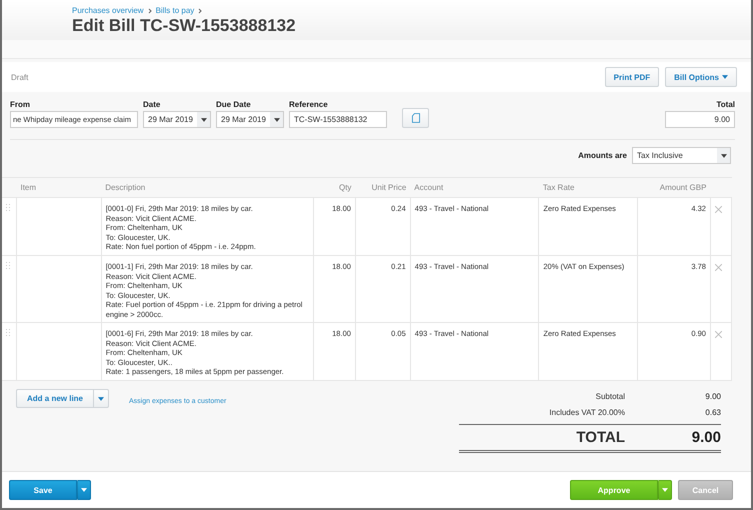  Describe the element at coordinates (309, 104) in the screenshot. I see `field-label: Reference` at that location.